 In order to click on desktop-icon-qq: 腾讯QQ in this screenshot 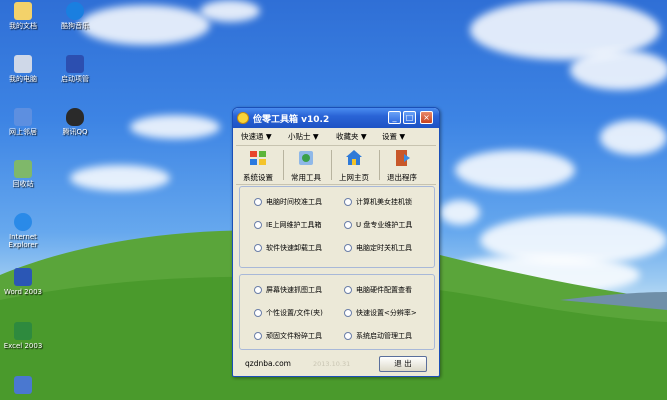, I will do `click(75, 122)`.